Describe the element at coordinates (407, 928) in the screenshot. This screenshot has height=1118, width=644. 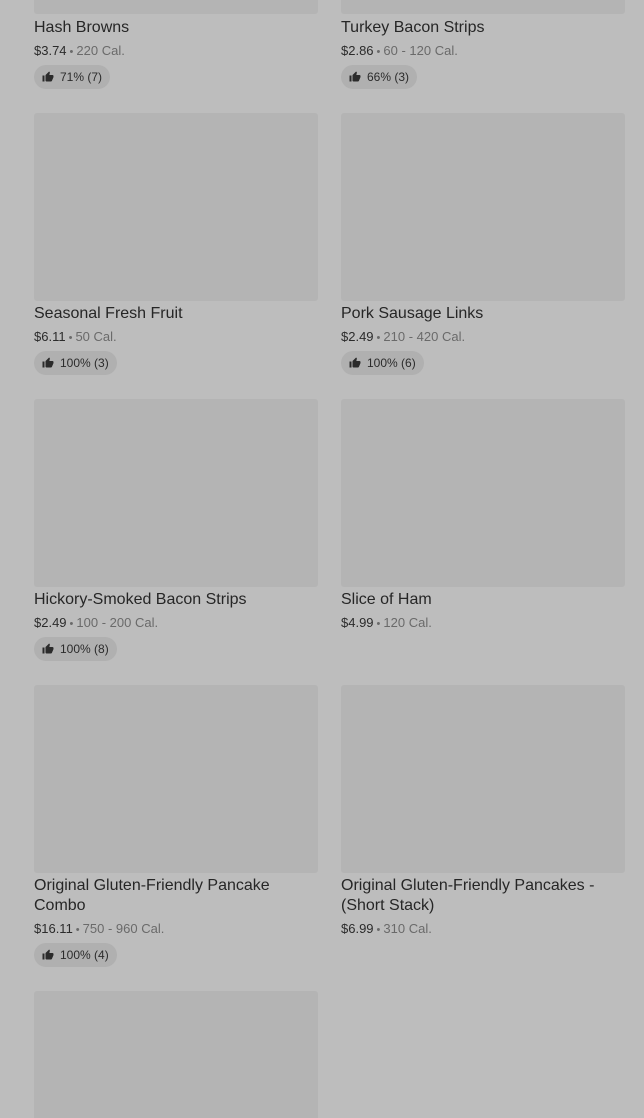
I see `menu-item-calories: 310 Cal.` at that location.